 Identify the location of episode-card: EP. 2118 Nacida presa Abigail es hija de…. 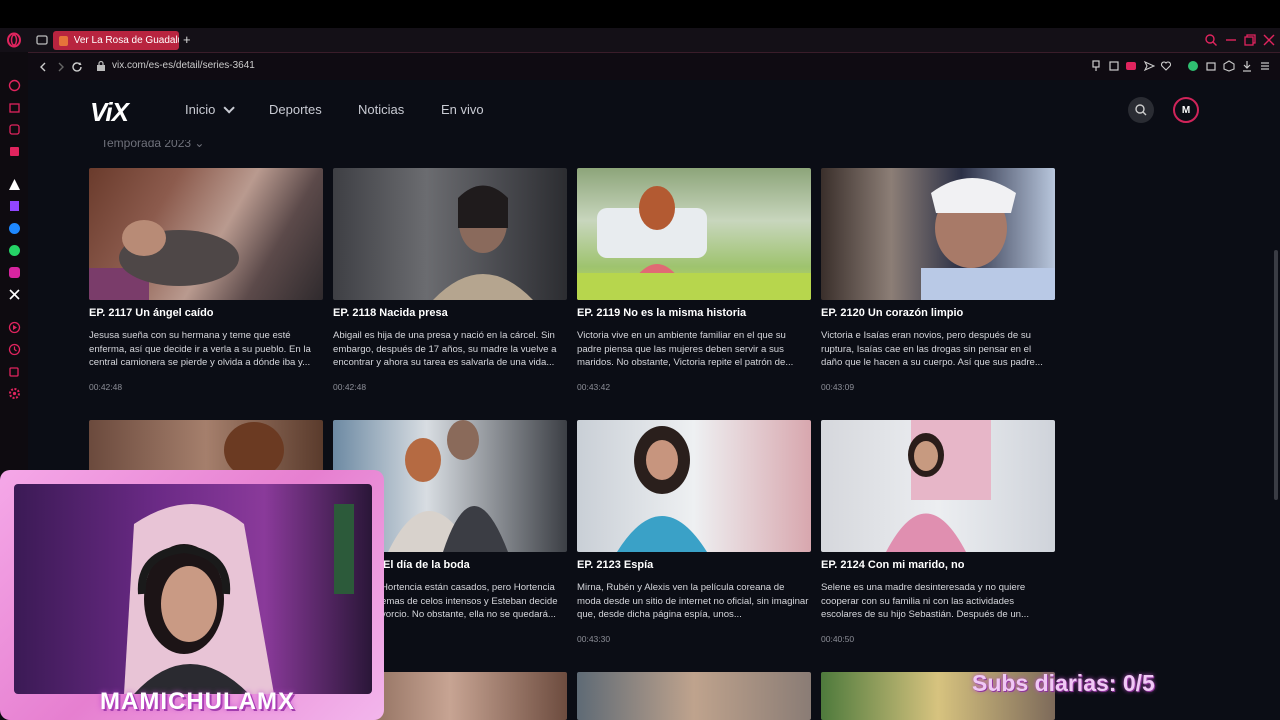
(450, 280).